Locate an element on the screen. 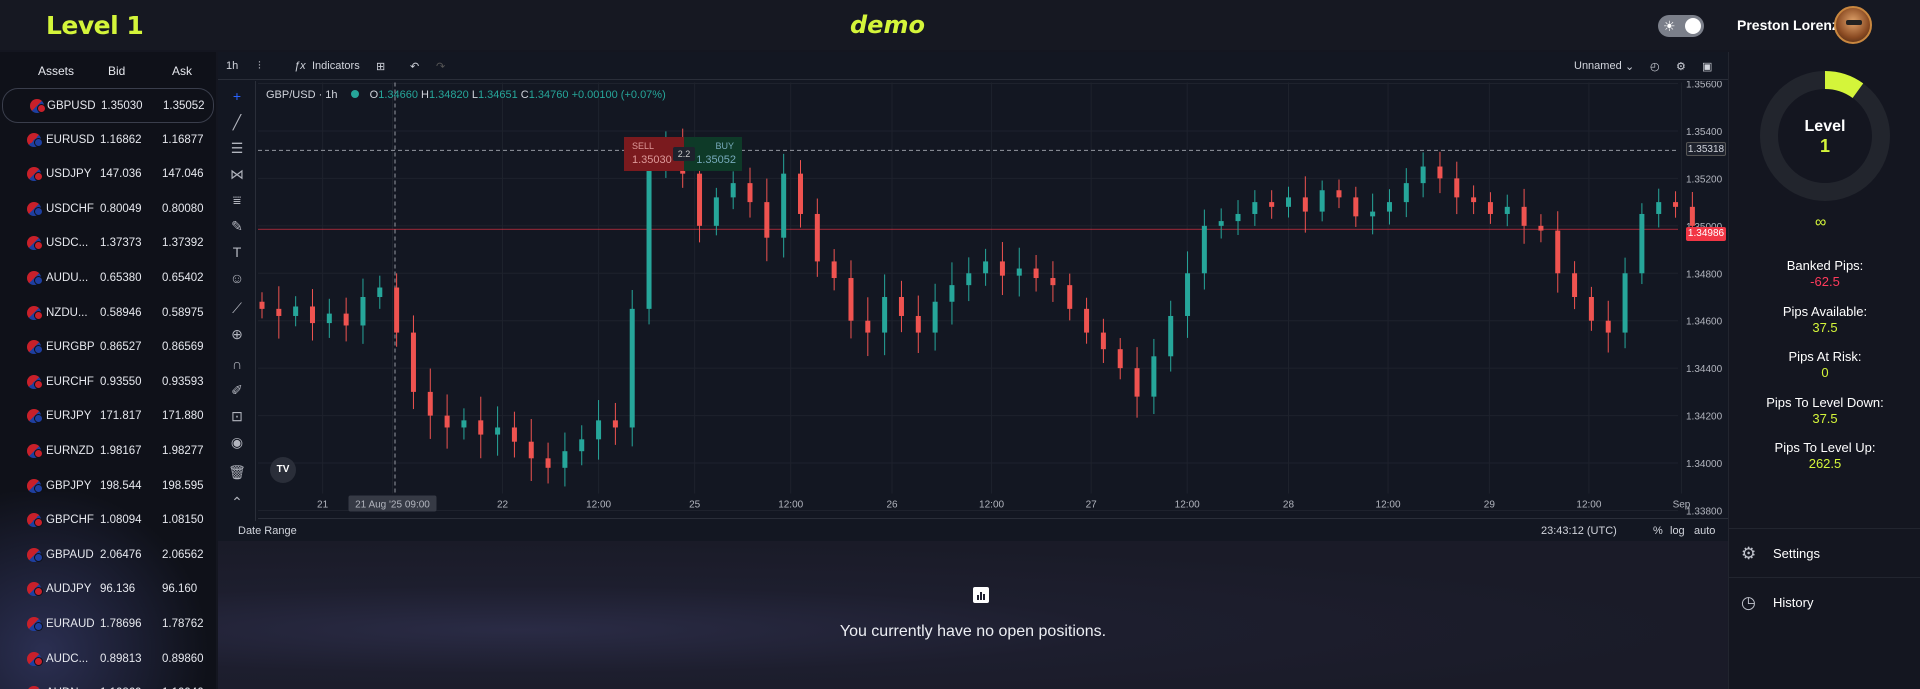 The height and width of the screenshot is (689, 1920). quick-search-icon: ◴ is located at coordinates (1655, 66).